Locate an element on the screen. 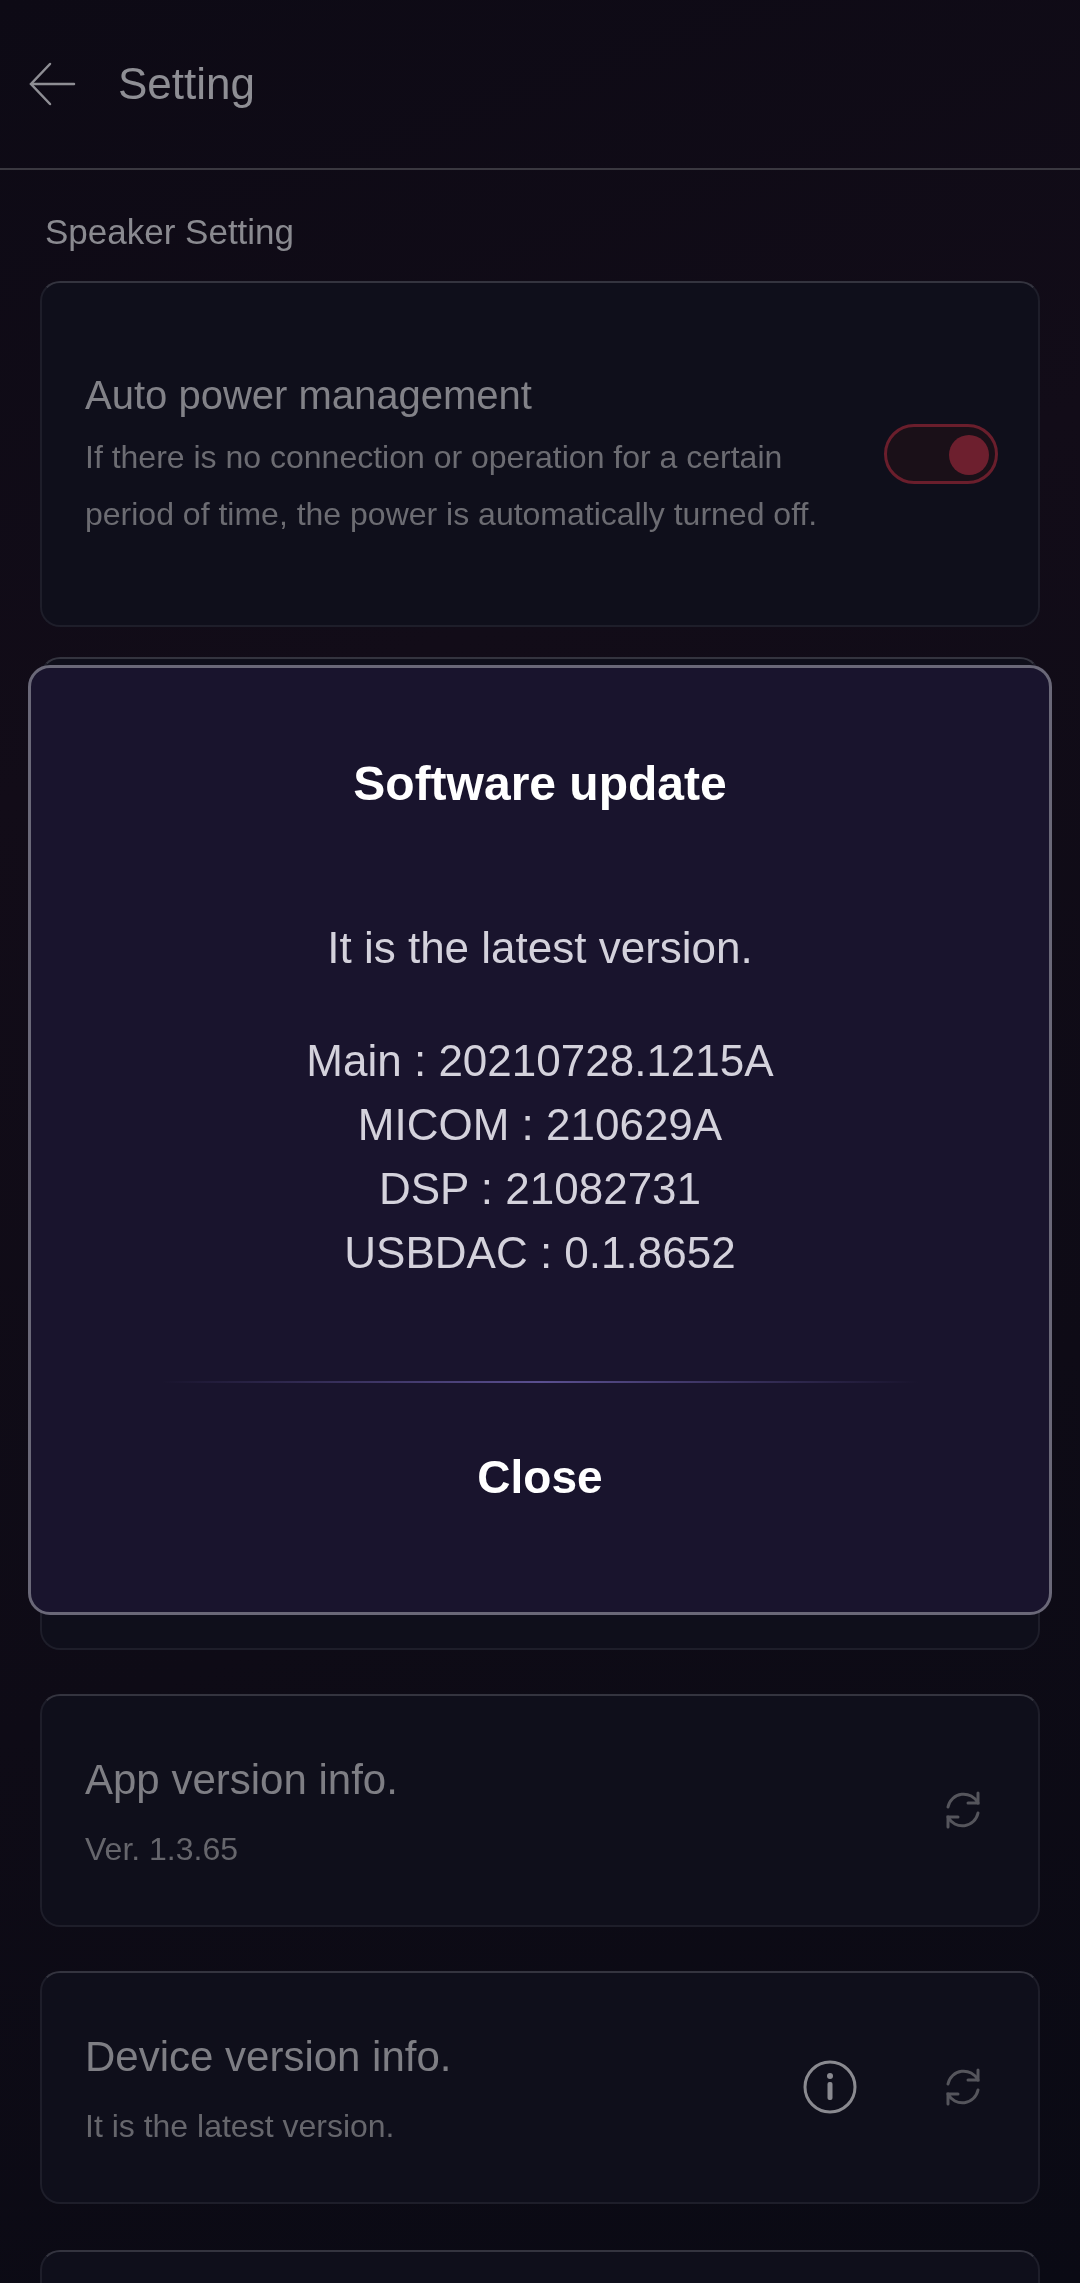 Image resolution: width=1080 pixels, height=2283 pixels. version-title: Device version info. is located at coordinates (269, 2056).